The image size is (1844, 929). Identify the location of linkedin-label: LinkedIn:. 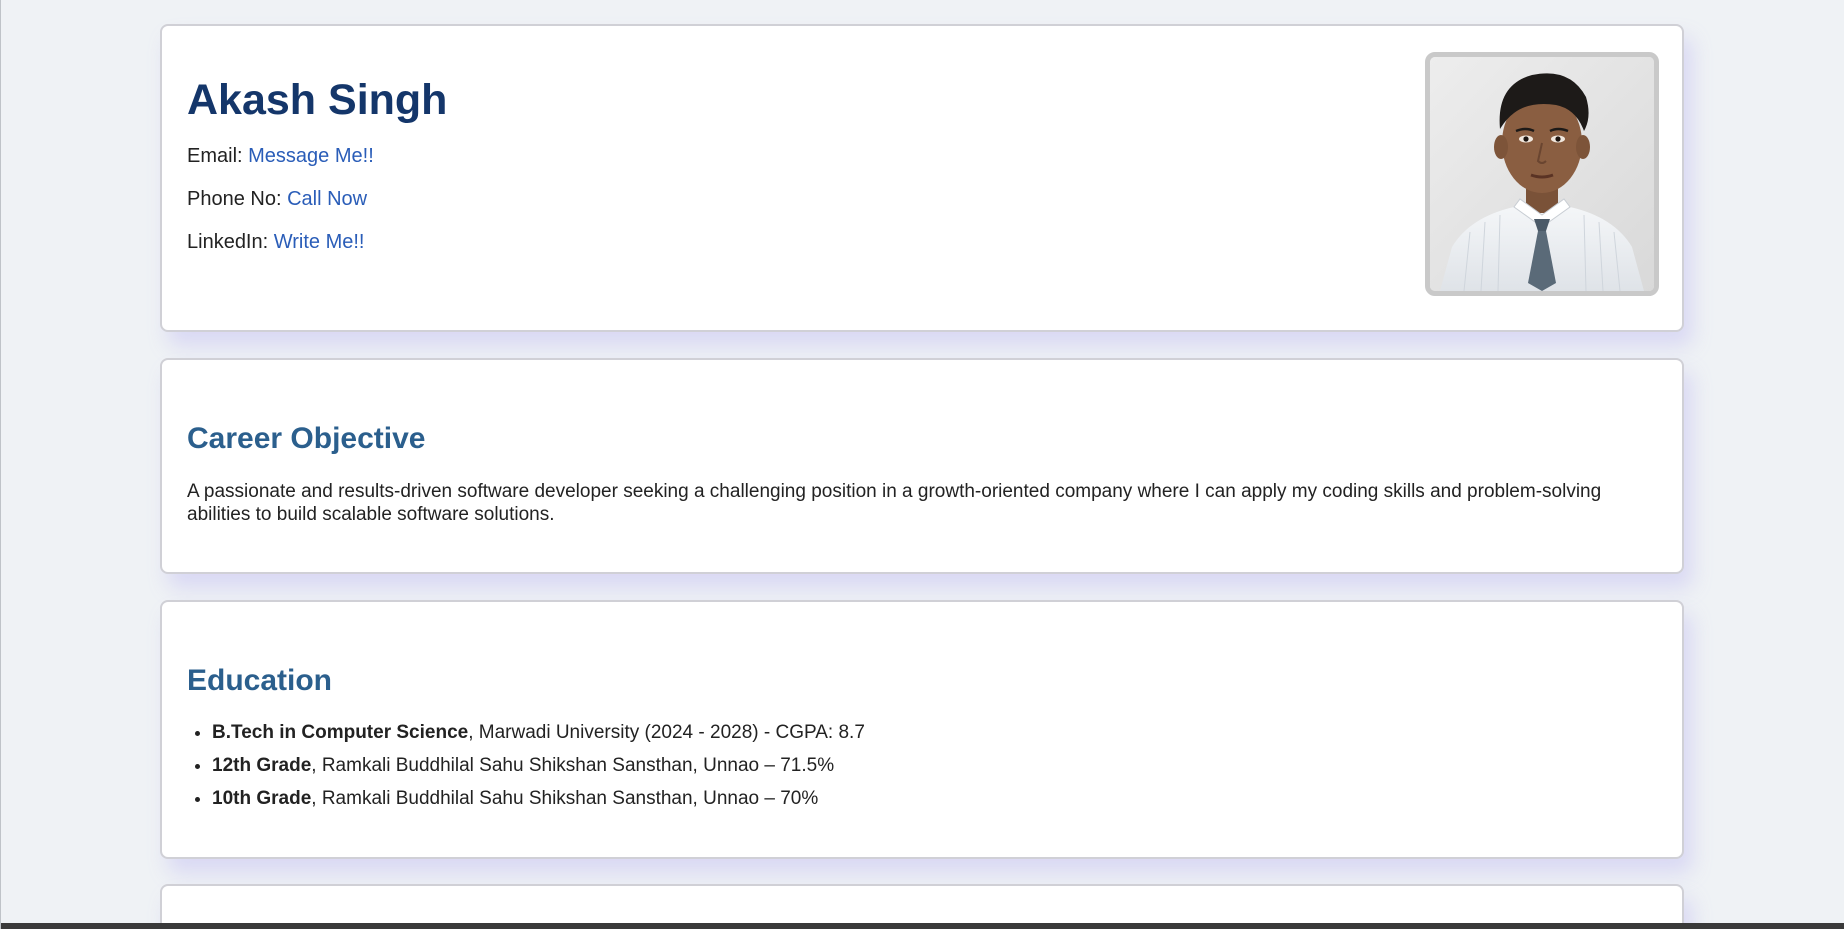
(228, 242).